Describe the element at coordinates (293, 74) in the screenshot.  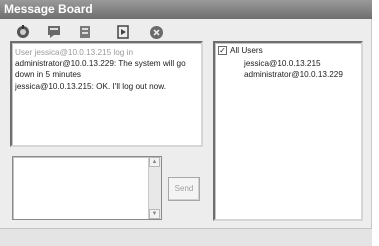
I see `user-list-item: administrator@10.0.13.229` at that location.